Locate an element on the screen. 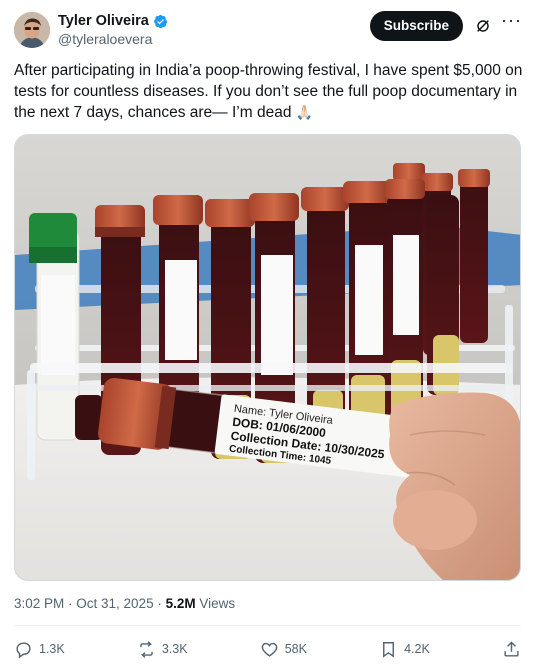  avatar is located at coordinates (32, 30).